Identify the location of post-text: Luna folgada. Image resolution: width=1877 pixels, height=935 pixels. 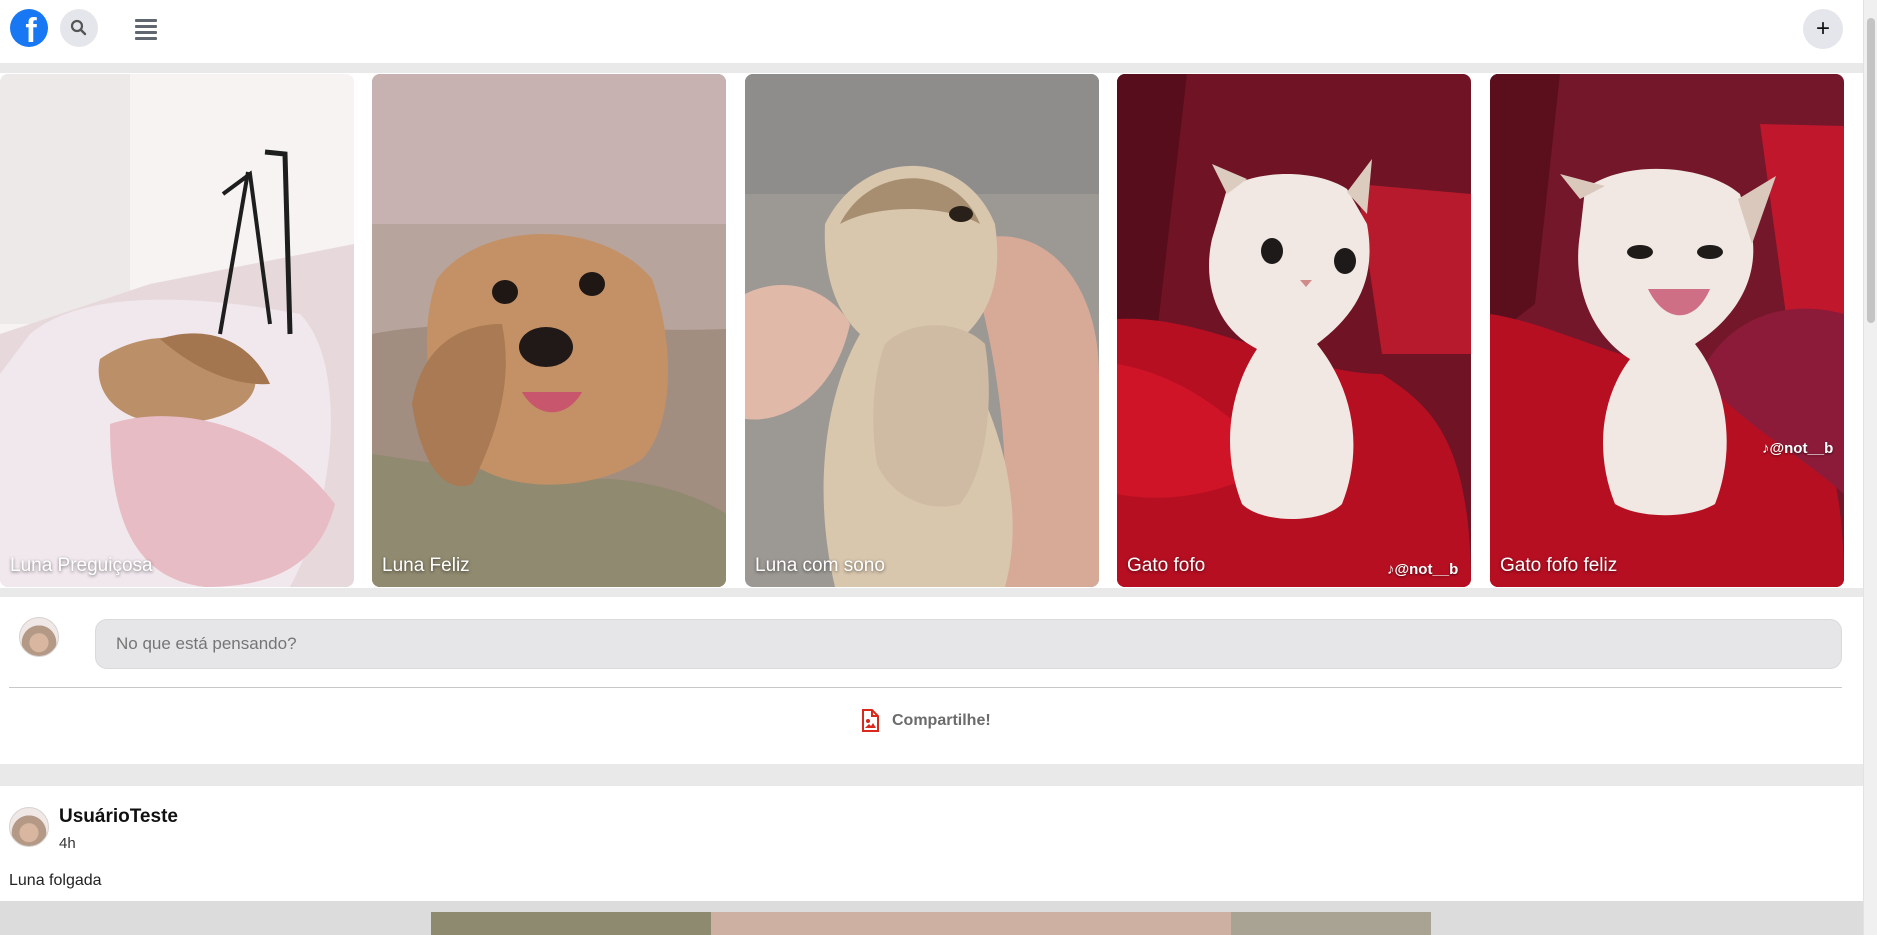
(55, 880).